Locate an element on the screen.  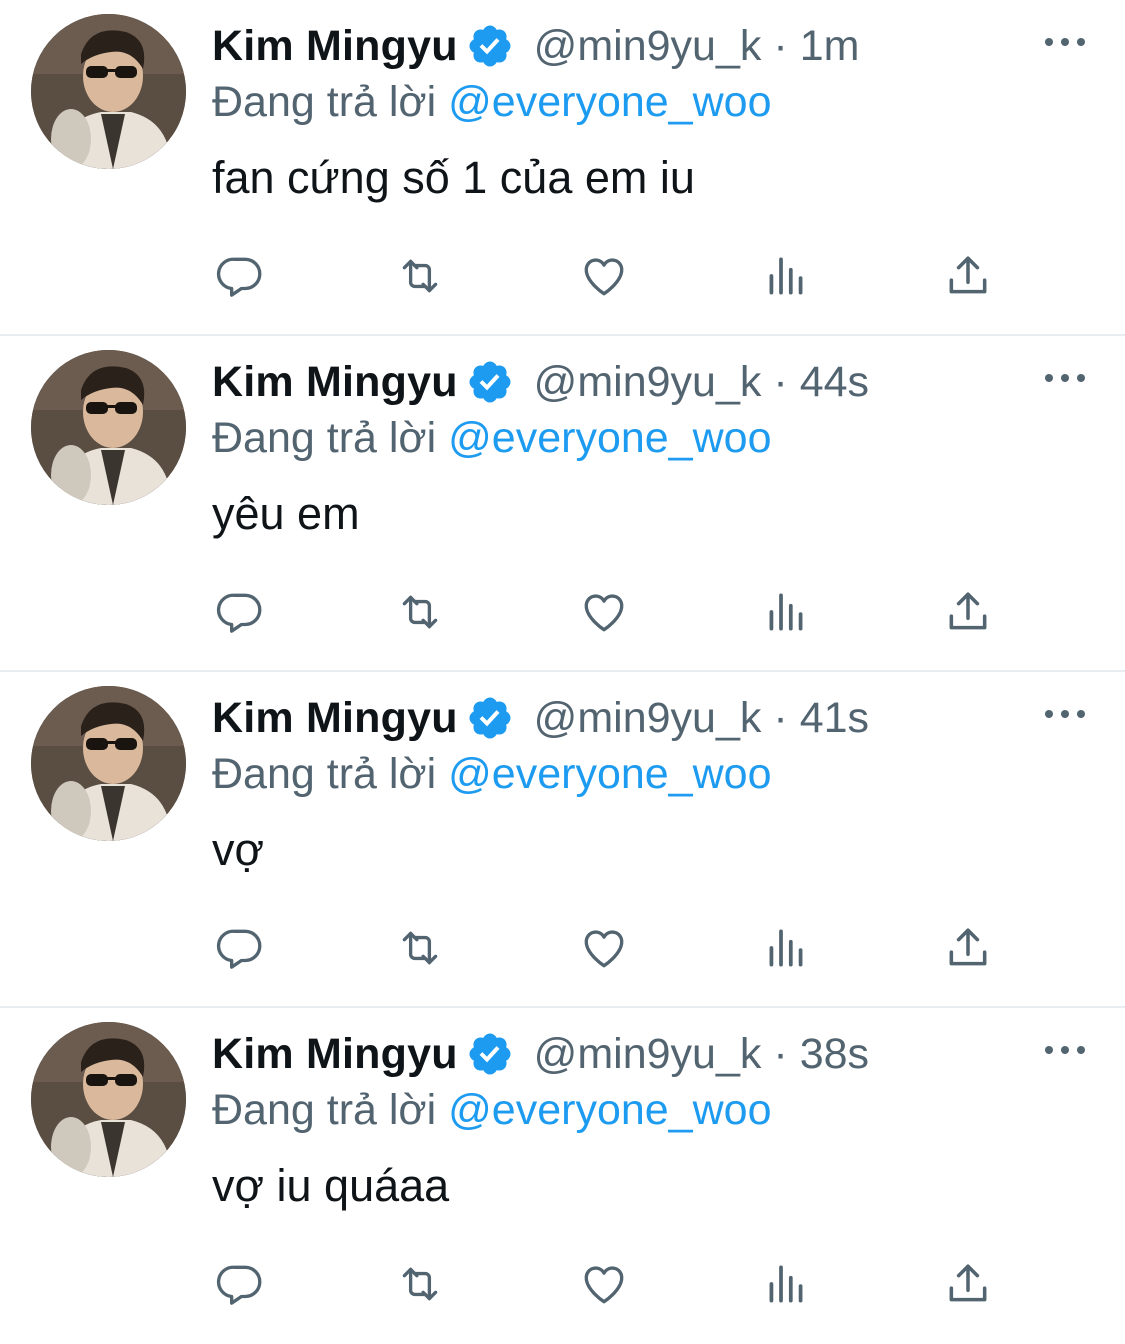
timestamp: 41s is located at coordinates (834, 718).